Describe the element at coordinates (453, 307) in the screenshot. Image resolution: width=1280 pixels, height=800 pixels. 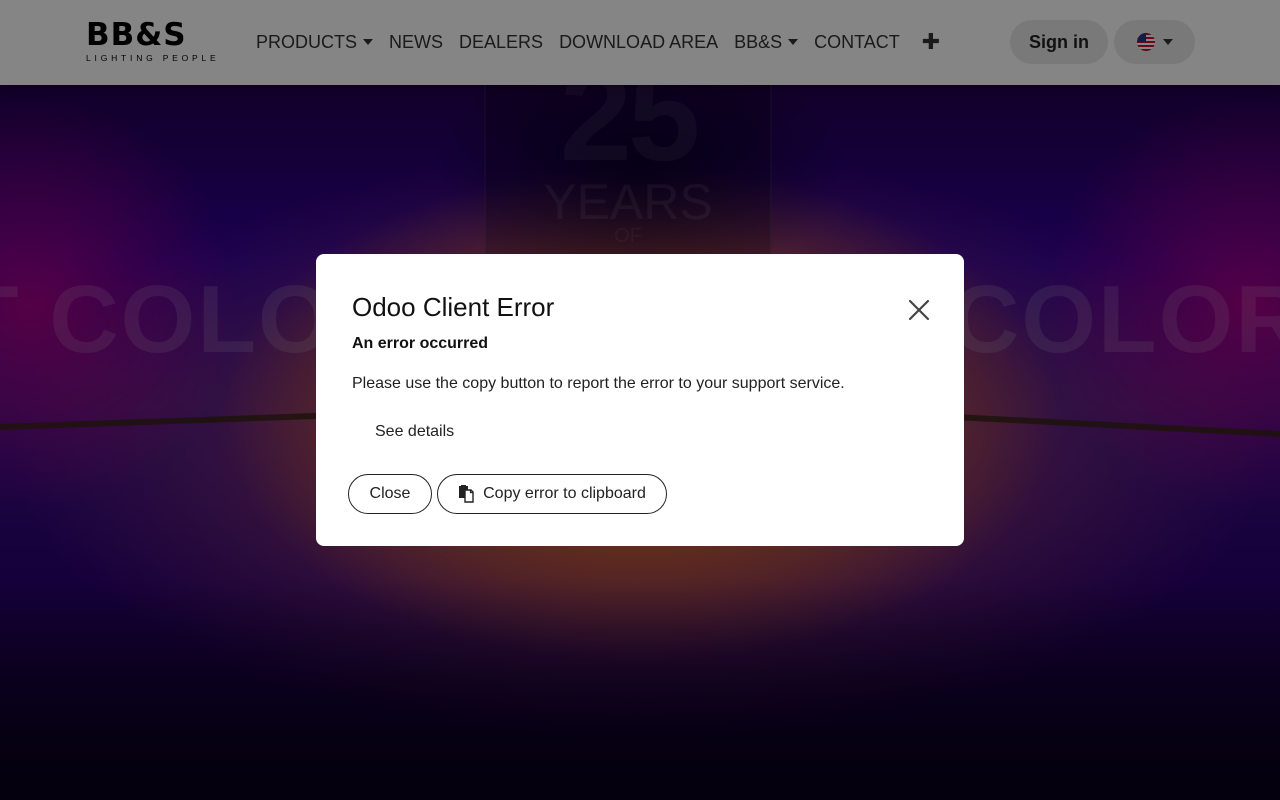
I see `dialog-title: Odoo Client Error` at that location.